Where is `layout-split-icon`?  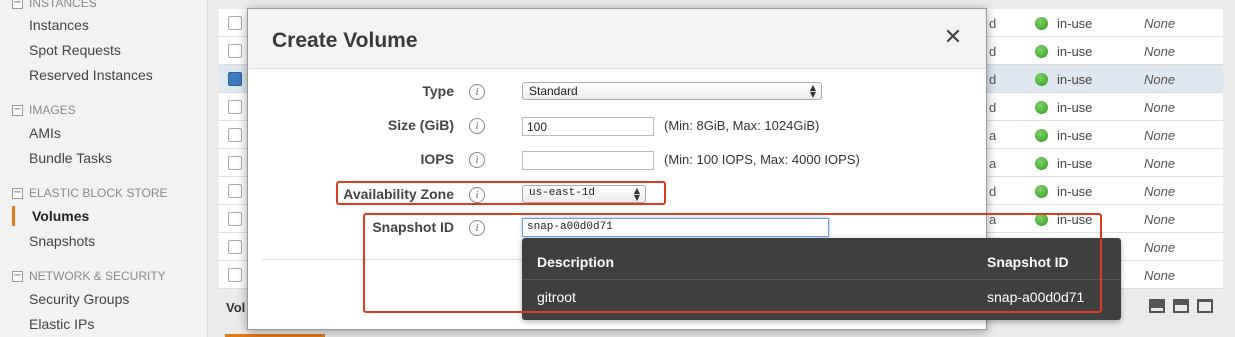 layout-split-icon is located at coordinates (1181, 306).